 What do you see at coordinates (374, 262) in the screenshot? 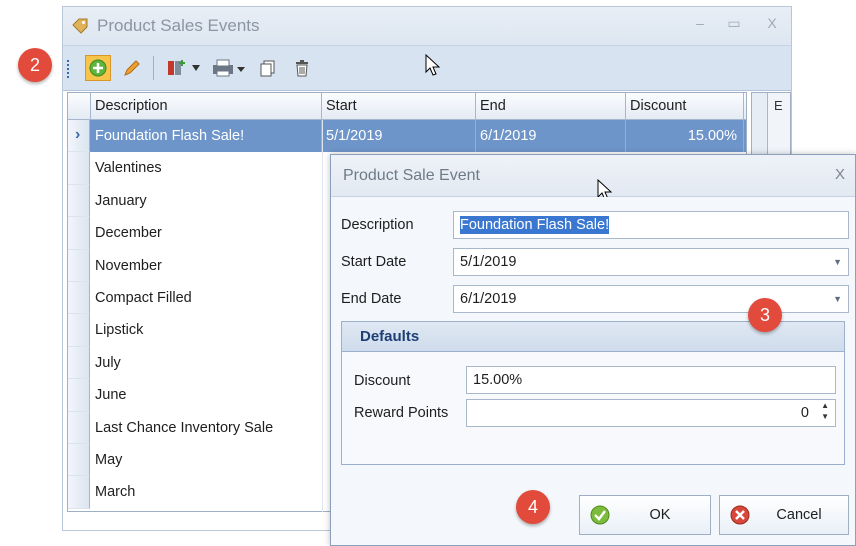
I see `start-date-label: Start Date` at bounding box center [374, 262].